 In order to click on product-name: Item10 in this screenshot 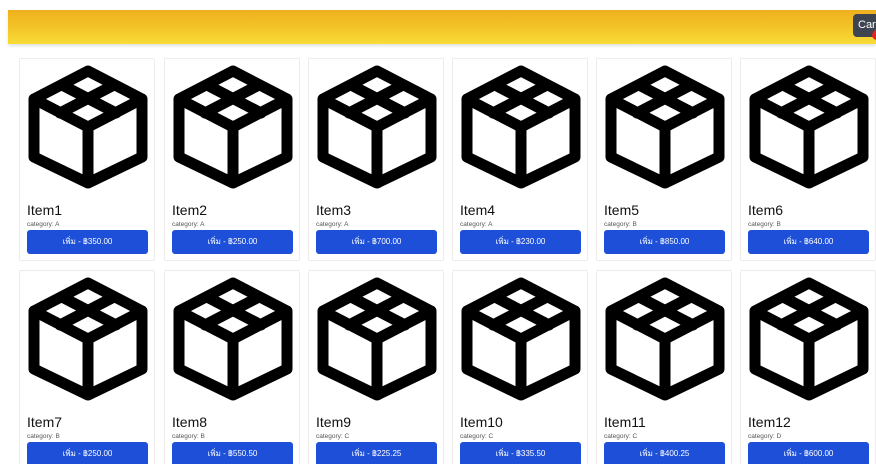, I will do `click(481, 422)`.